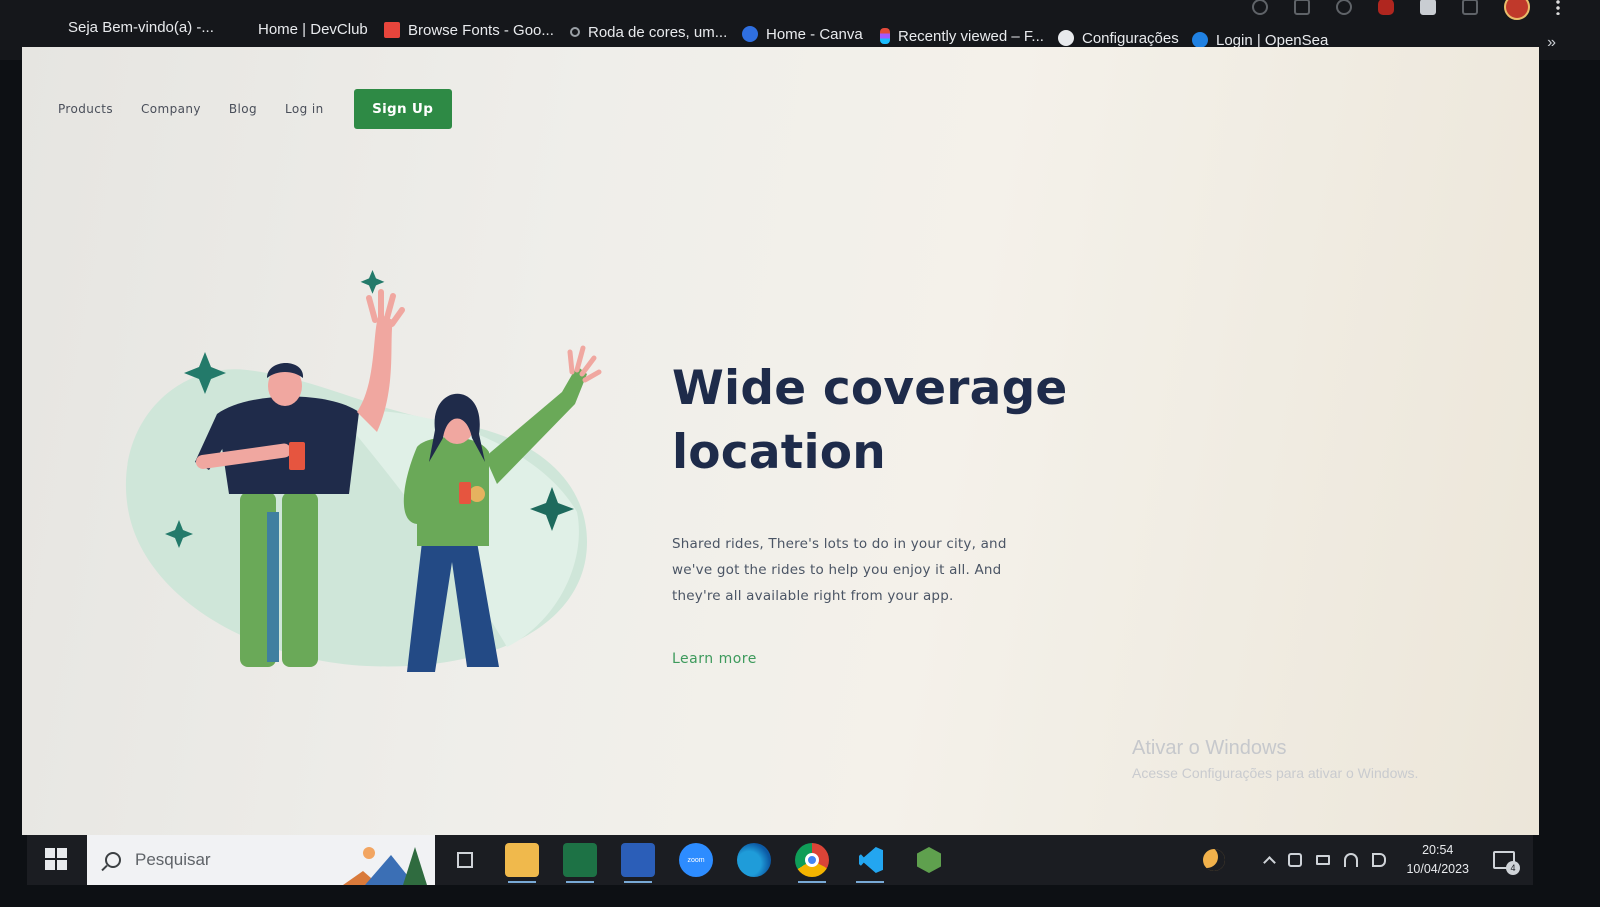  I want to click on zoom-label: zoom, so click(696, 860).